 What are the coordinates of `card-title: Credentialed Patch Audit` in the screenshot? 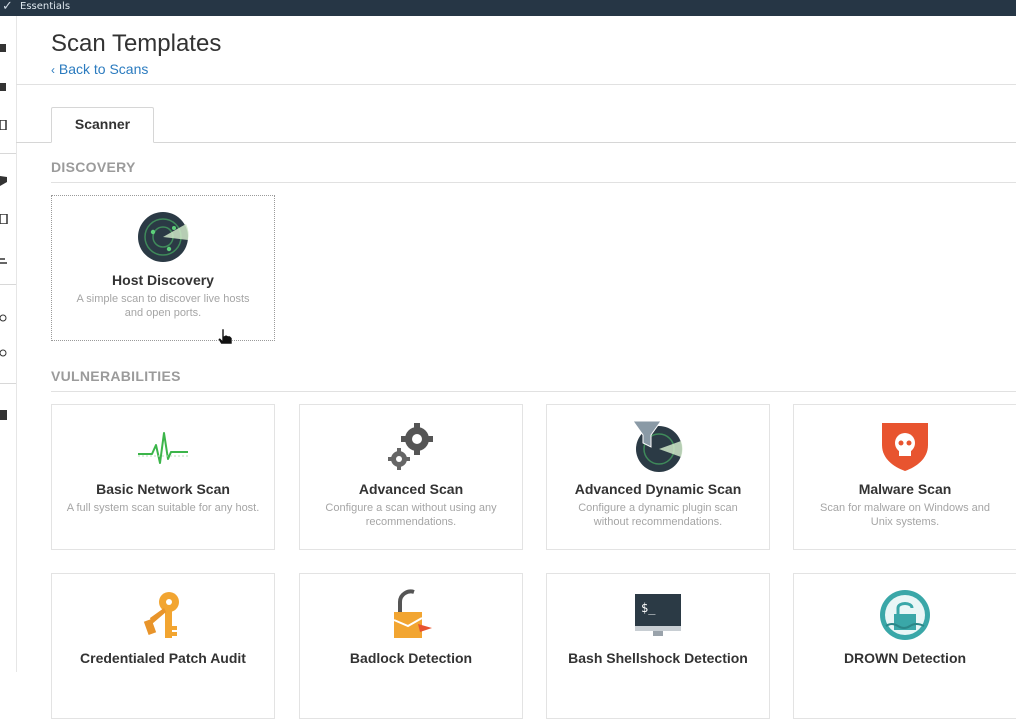 It's located at (163, 658).